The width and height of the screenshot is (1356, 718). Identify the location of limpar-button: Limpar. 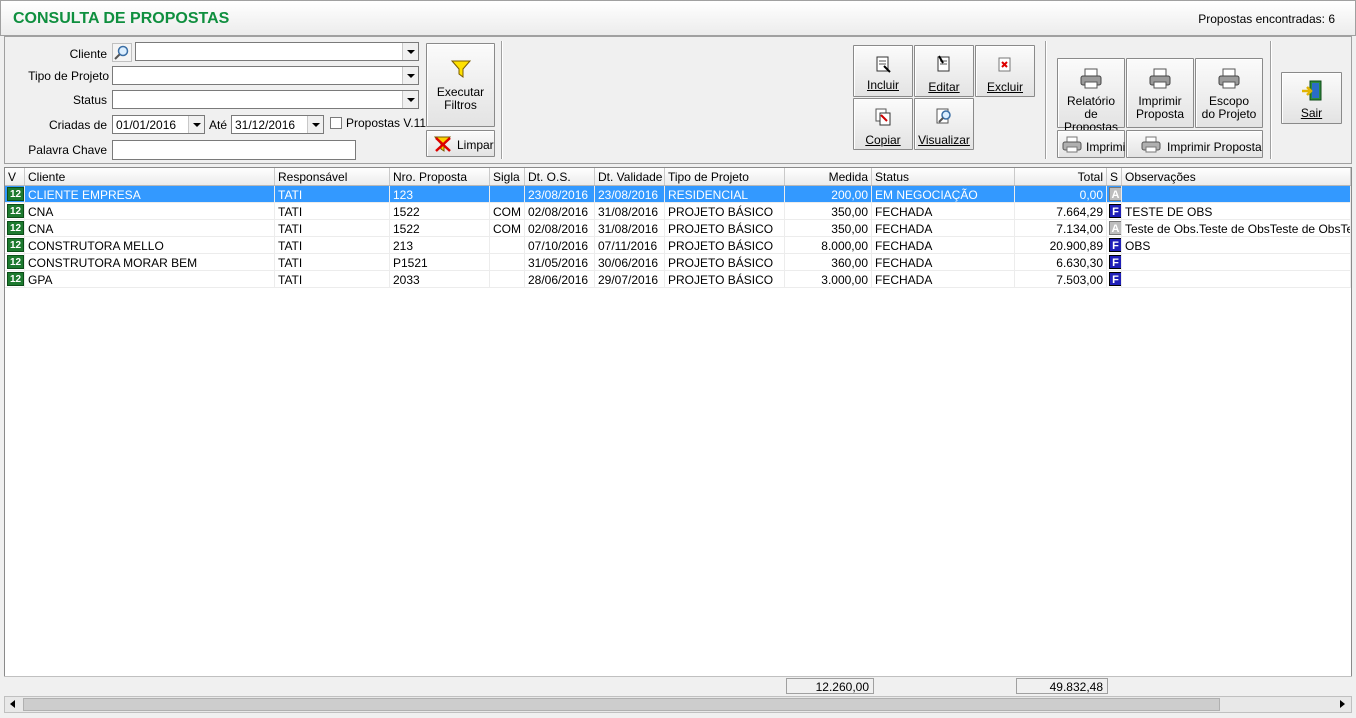
(460, 143).